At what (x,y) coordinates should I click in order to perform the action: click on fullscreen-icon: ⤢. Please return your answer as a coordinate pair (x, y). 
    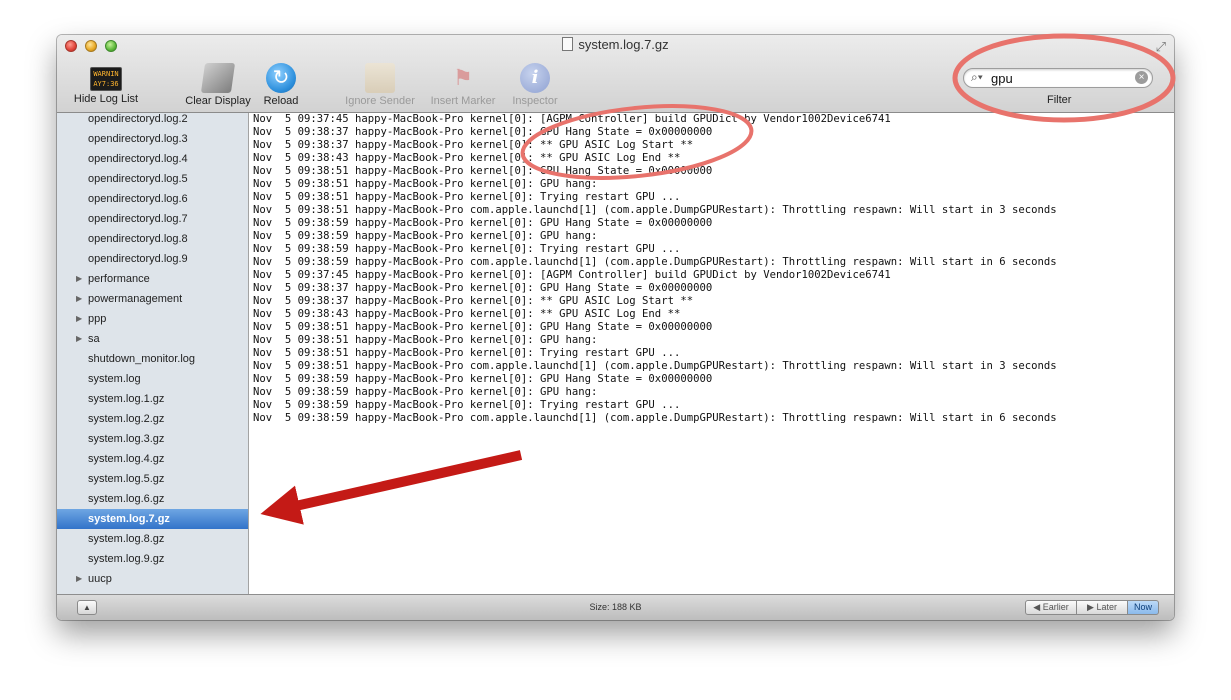
    Looking at the image, I should click on (1161, 47).